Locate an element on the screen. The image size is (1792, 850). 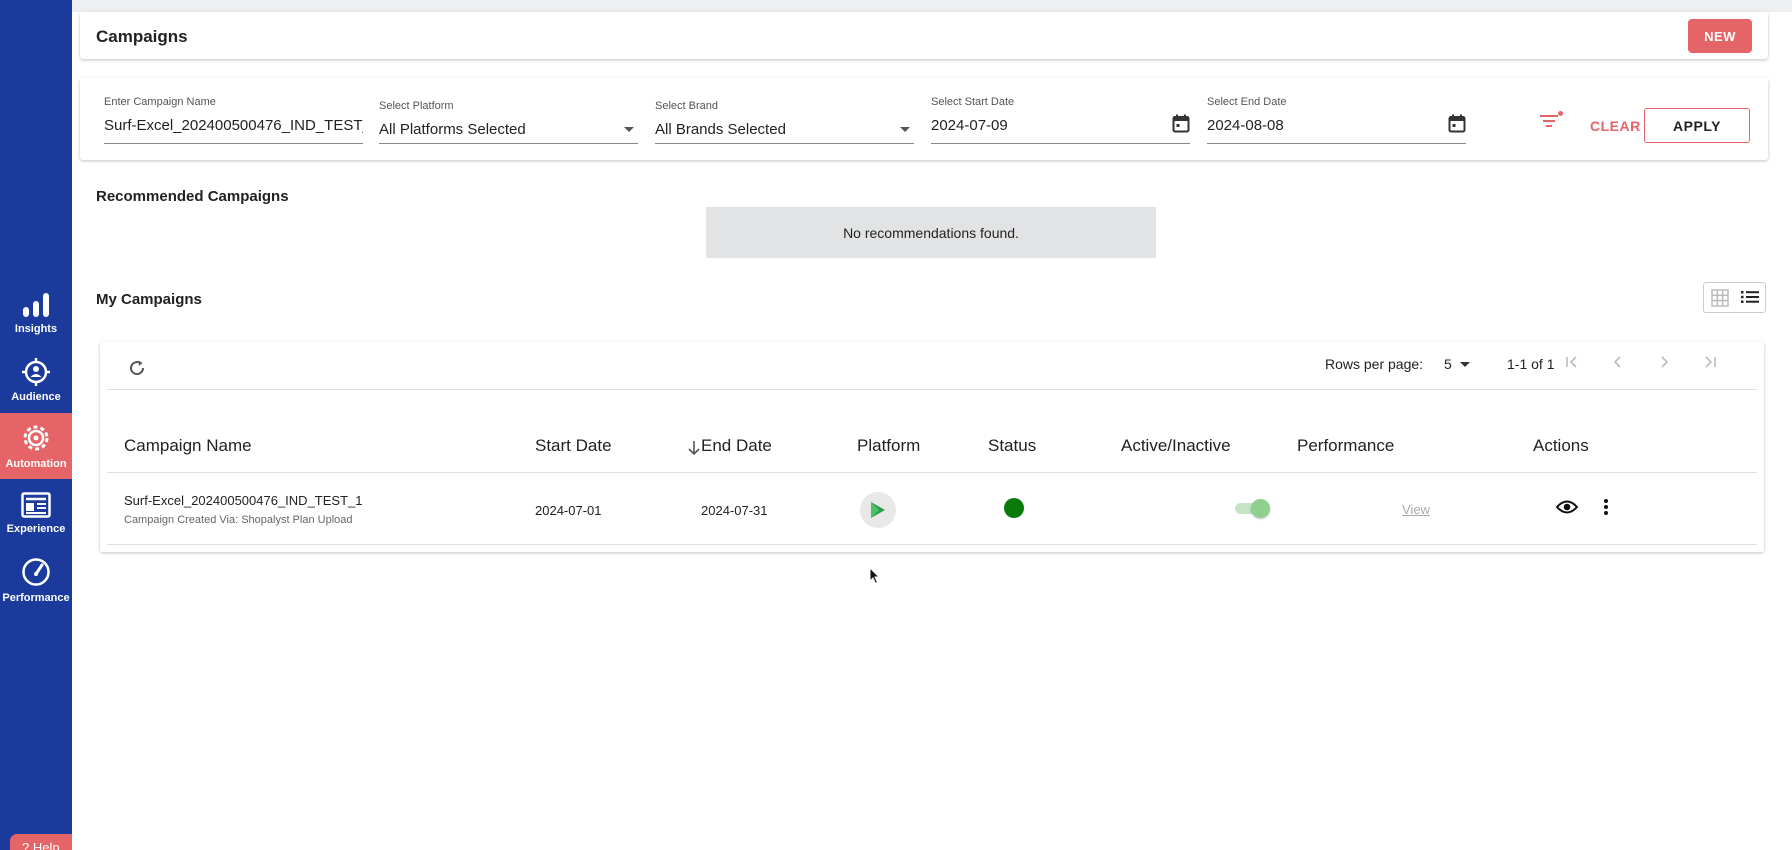
page-title: Campaigns is located at coordinates (142, 36).